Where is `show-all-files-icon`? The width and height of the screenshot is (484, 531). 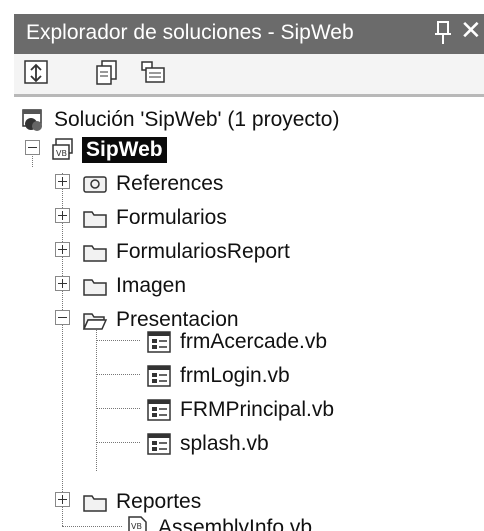 show-all-files-icon is located at coordinates (153, 73).